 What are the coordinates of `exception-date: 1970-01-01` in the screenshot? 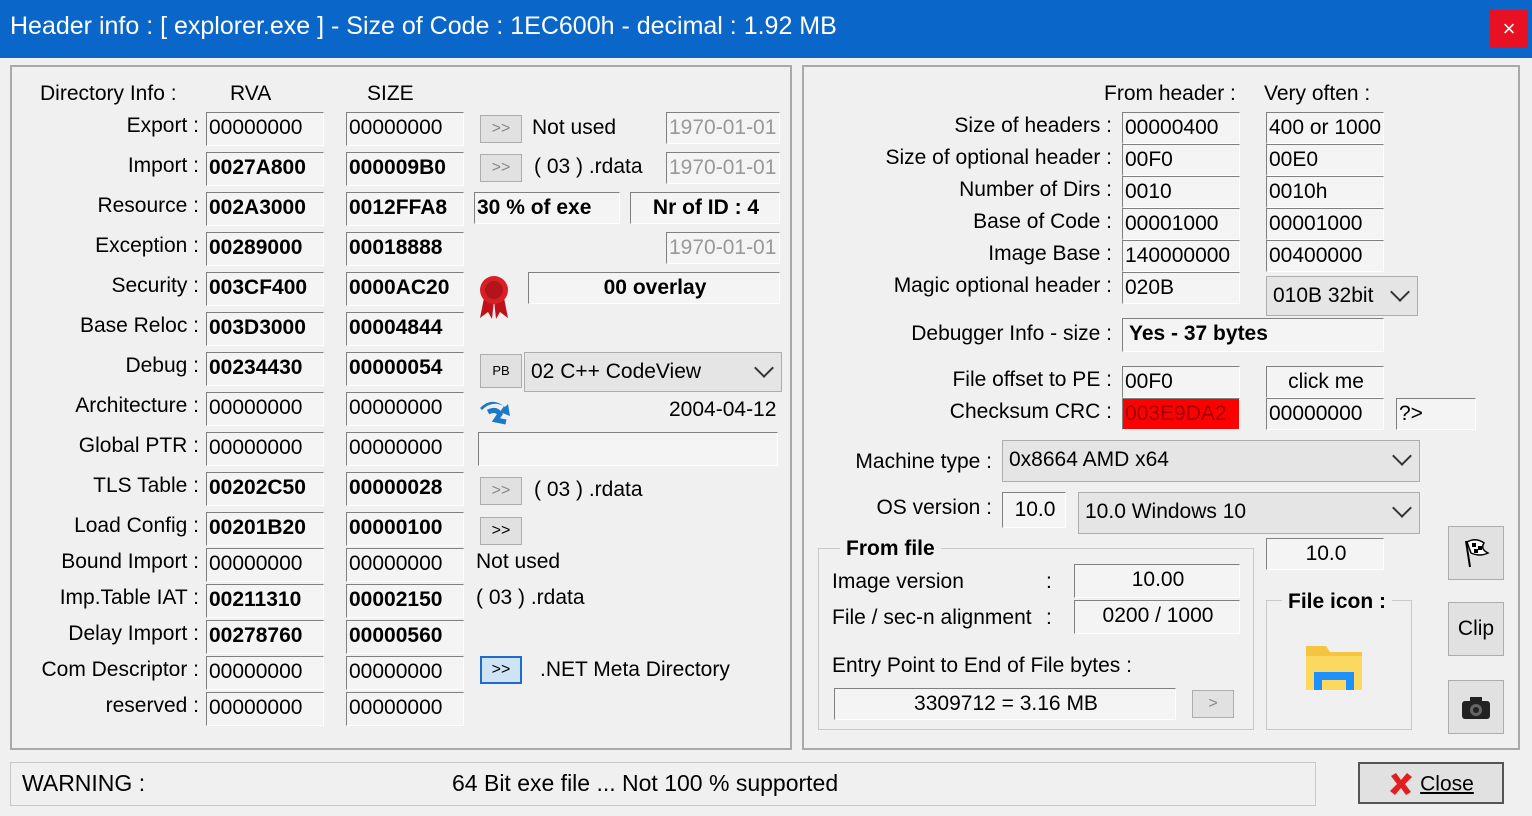 It's located at (723, 248).